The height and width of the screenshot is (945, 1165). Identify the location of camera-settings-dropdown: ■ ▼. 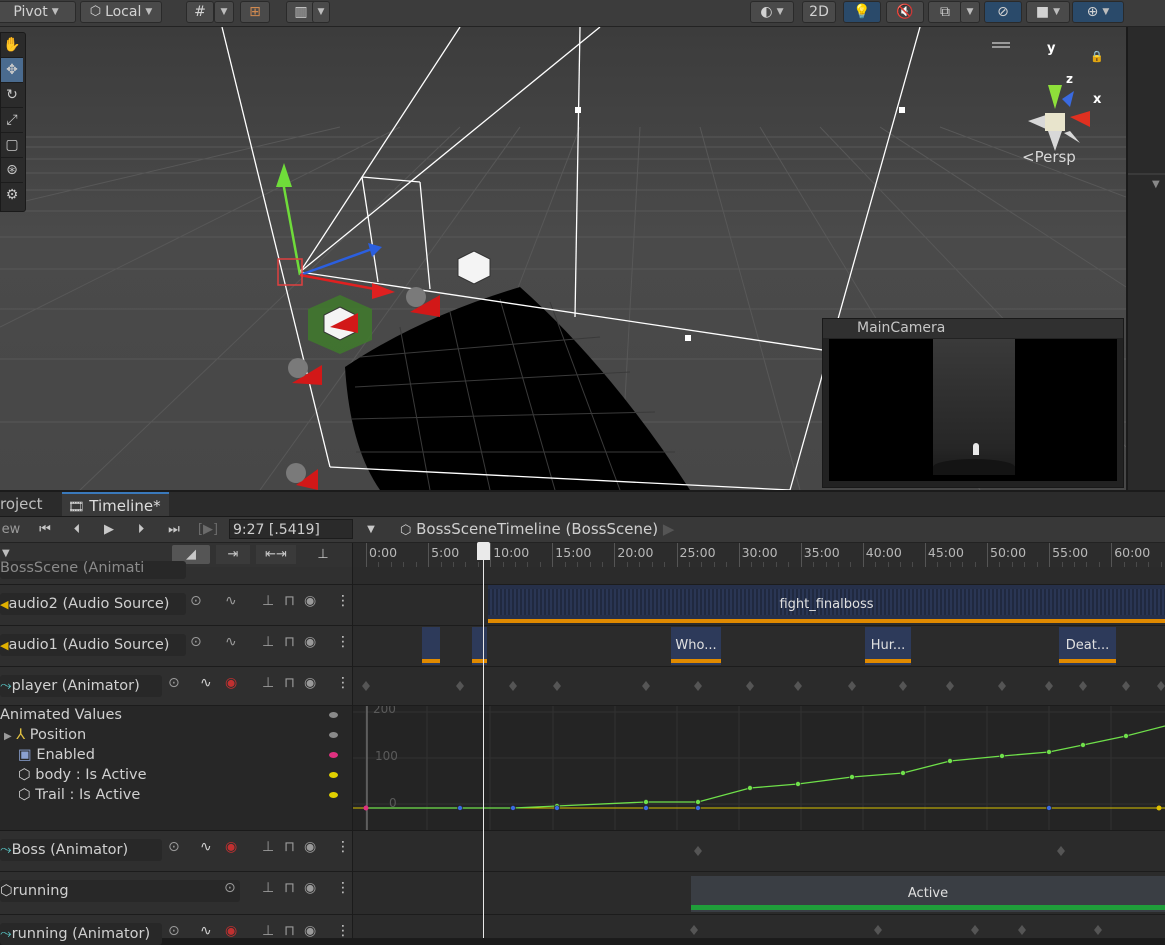
(1048, 12).